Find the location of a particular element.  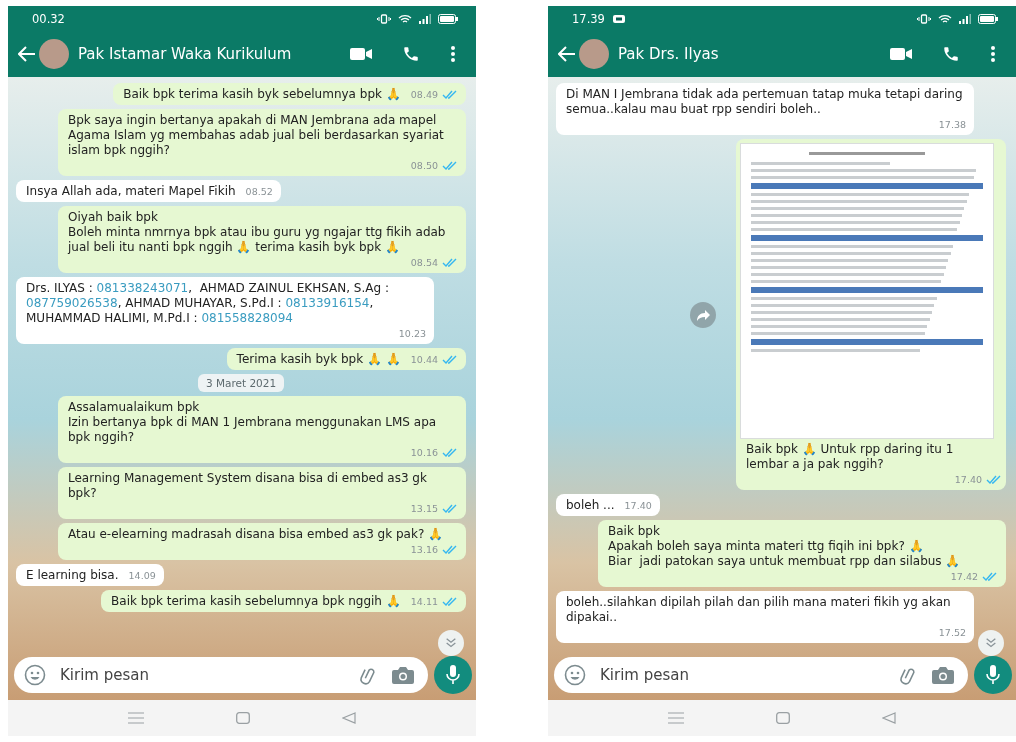

message-time: 10.23 is located at coordinates (412, 334).